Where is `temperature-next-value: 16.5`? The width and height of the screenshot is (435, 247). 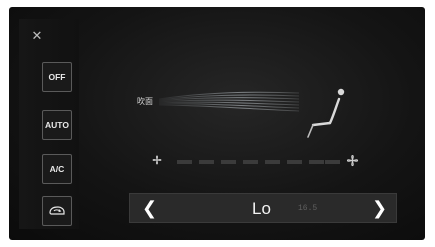
temperature-next-value: 16.5 is located at coordinates (308, 208).